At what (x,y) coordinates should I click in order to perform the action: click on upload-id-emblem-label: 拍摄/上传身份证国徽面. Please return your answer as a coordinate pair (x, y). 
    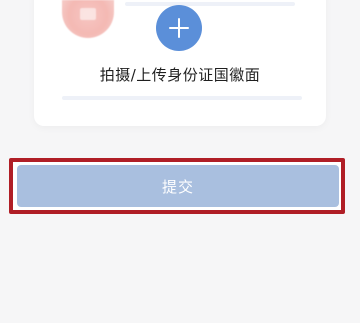
    Looking at the image, I should click on (180, 75).